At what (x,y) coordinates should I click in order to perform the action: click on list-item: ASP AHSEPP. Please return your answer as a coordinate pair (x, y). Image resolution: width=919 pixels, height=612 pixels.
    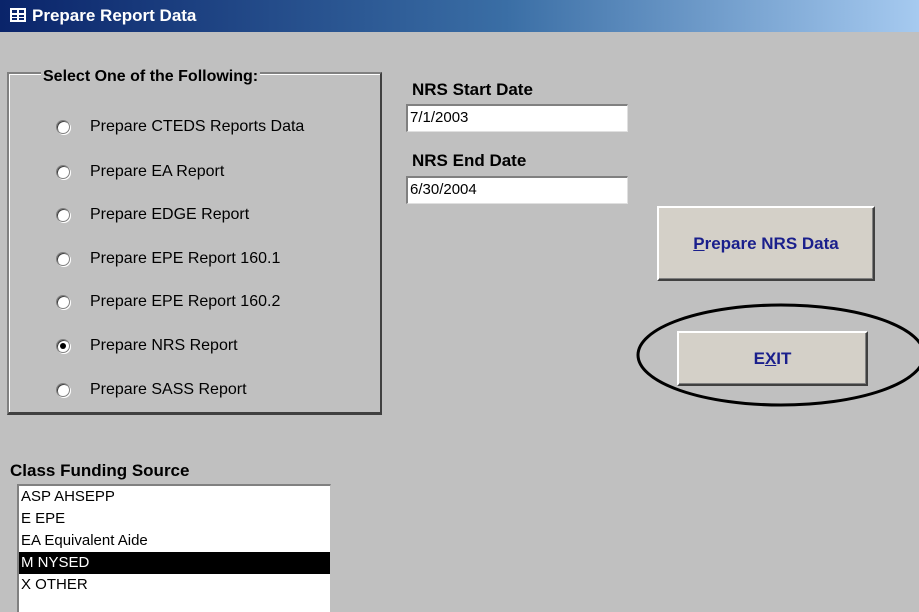
    Looking at the image, I should click on (174, 497).